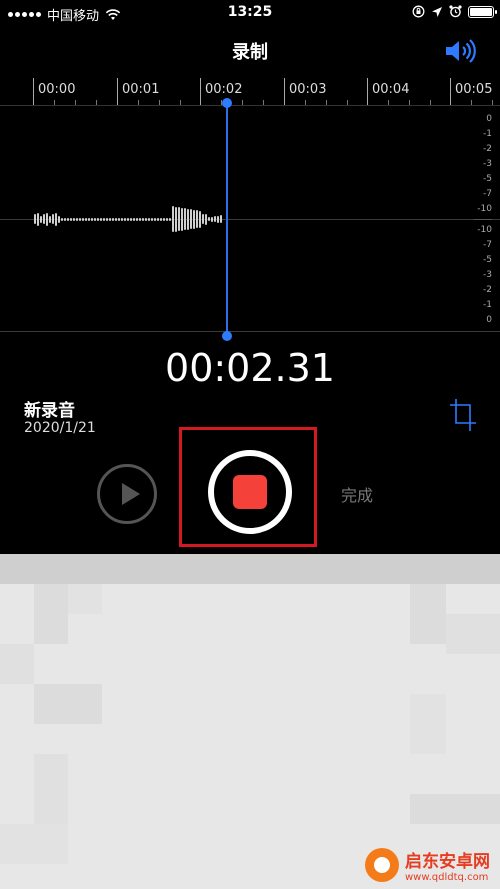  I want to click on speaker-wave-icon, so click(461, 51).